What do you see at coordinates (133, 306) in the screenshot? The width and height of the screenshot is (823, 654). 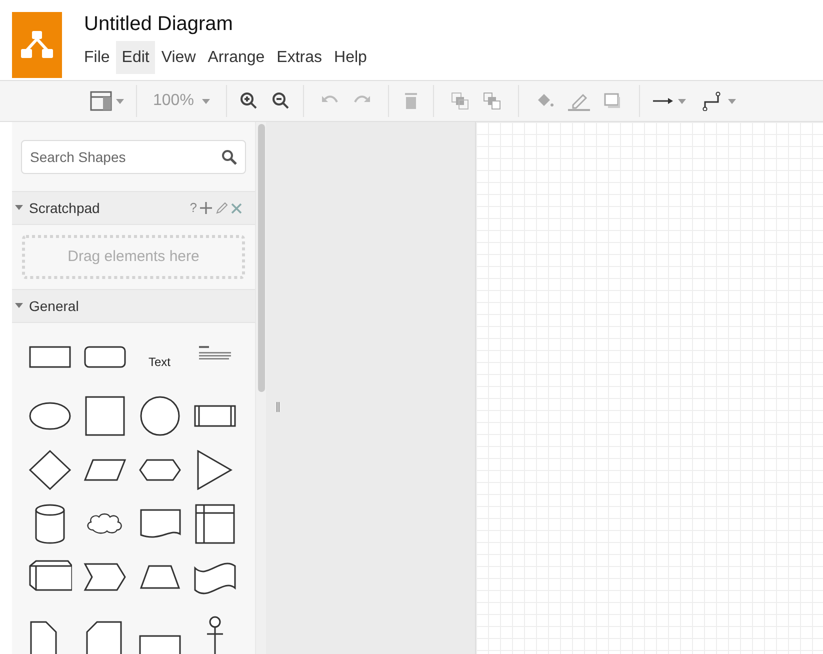 I see `section-header: General` at bounding box center [133, 306].